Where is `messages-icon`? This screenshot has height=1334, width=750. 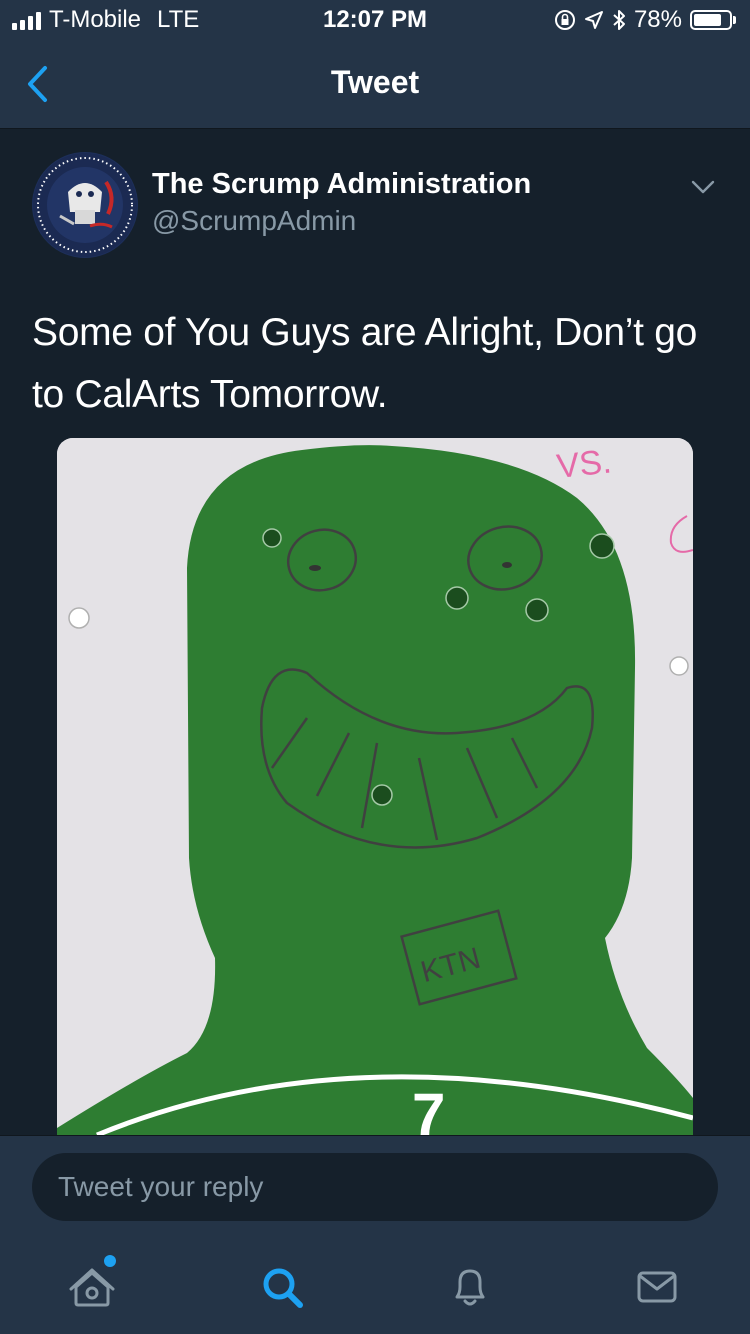
messages-icon is located at coordinates (657, 1287).